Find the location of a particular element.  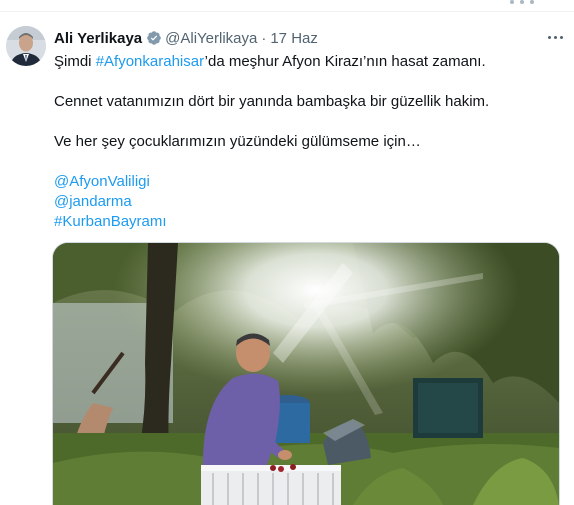

more-horizontal-icon is located at coordinates (555, 37).